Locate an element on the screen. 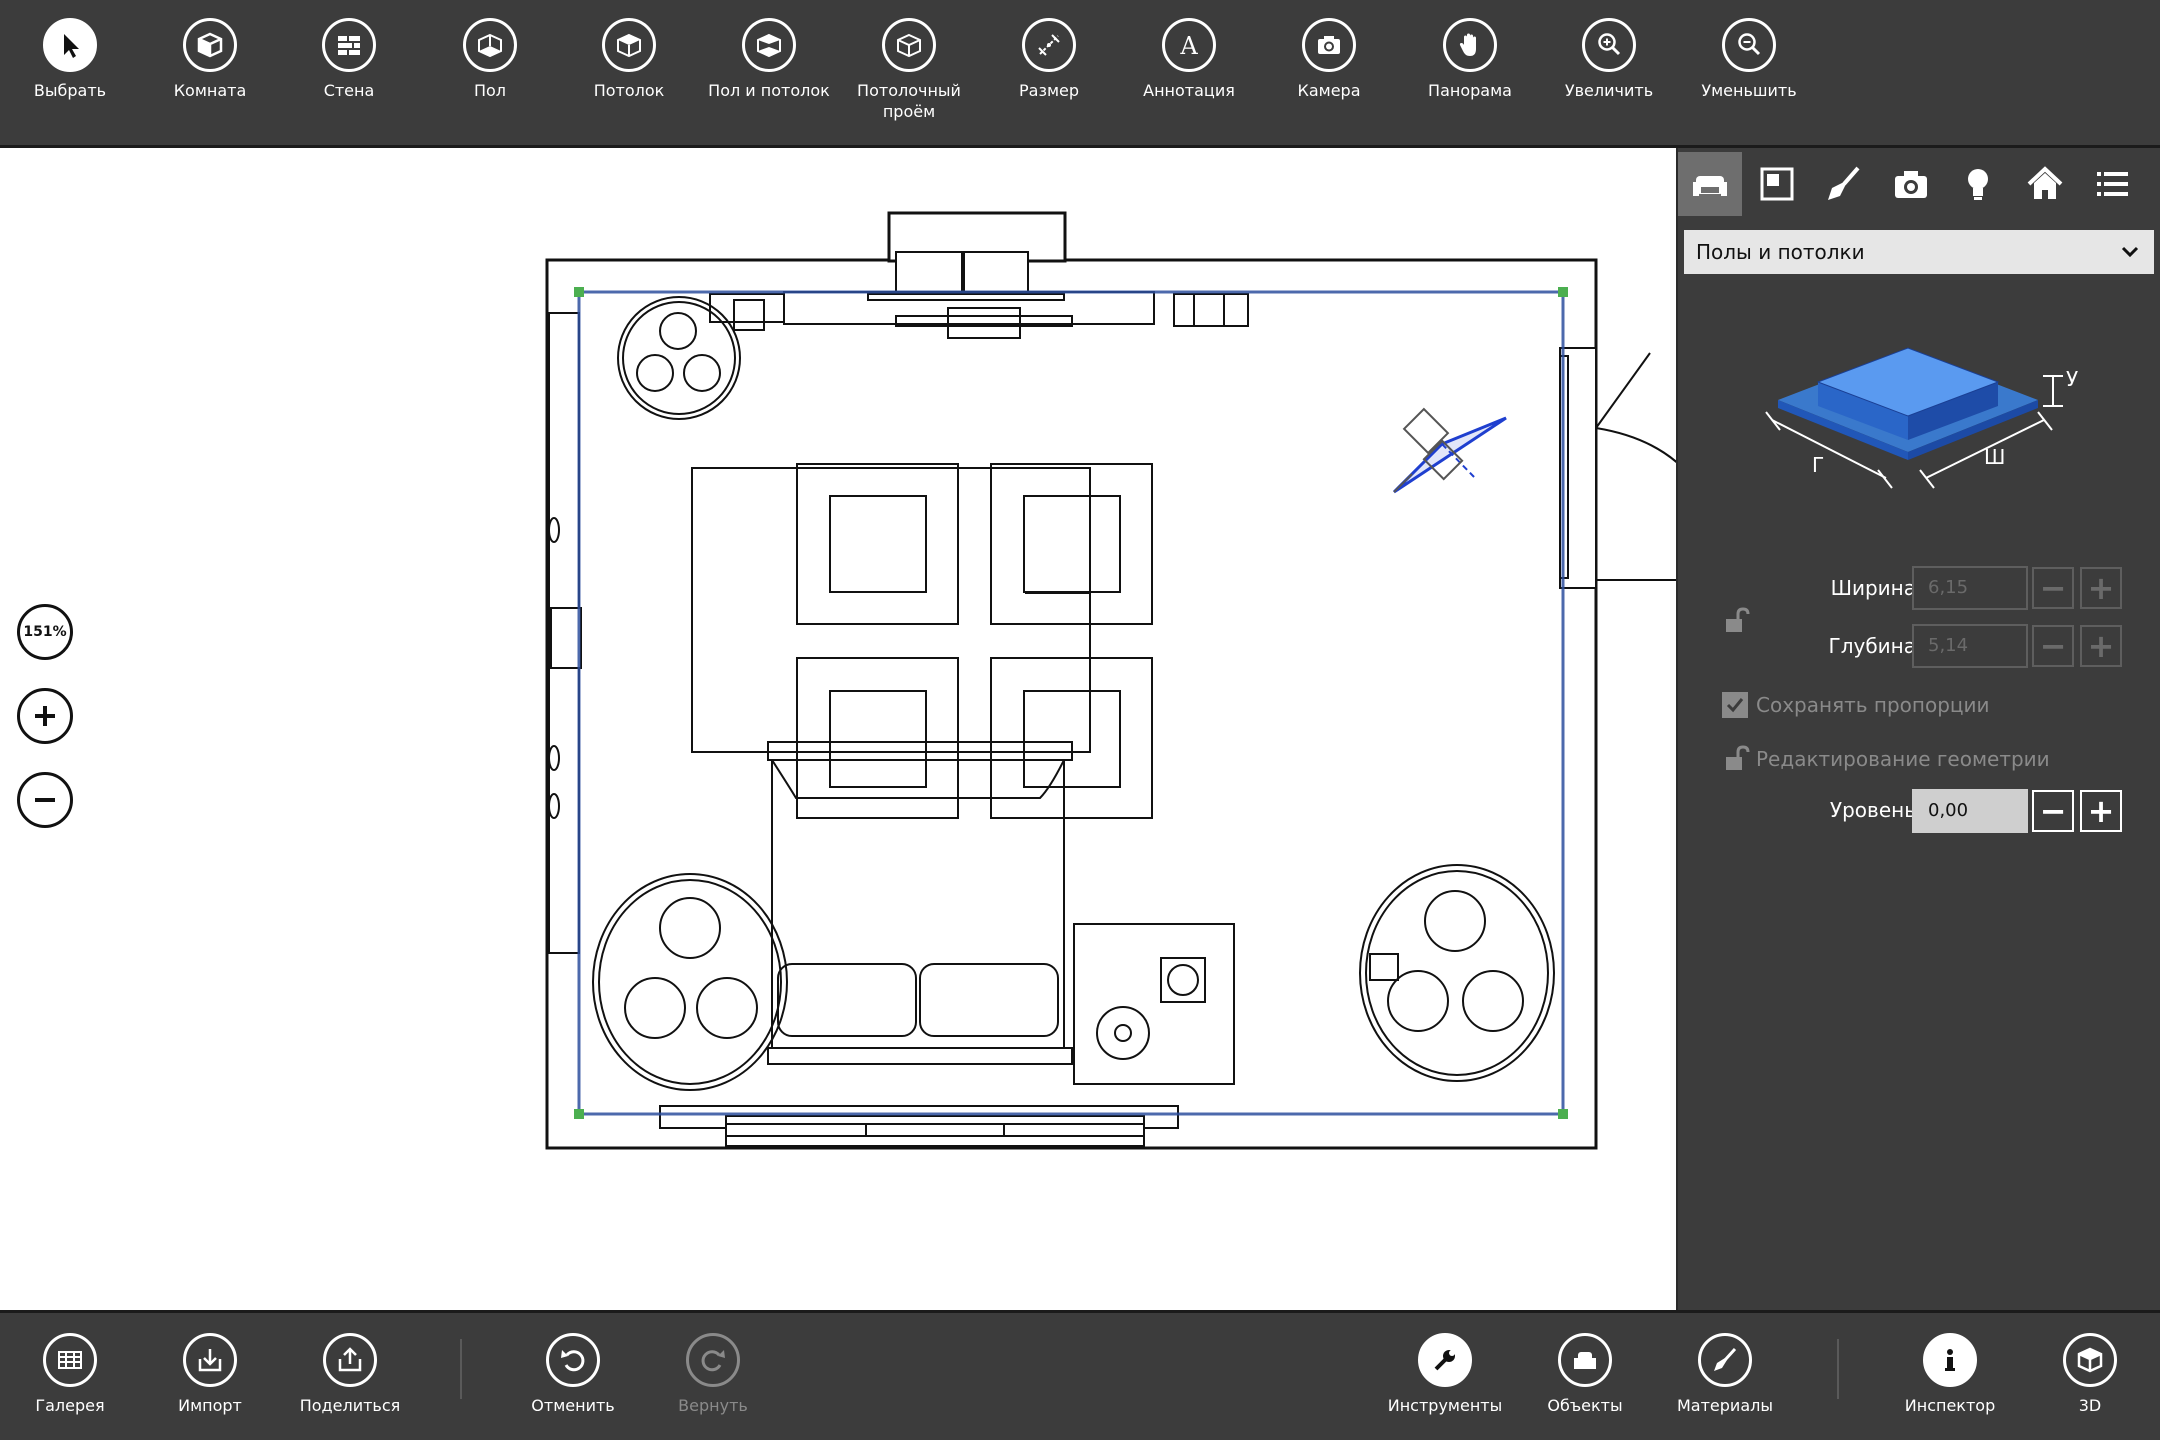  lock-open-icon is located at coordinates (1737, 621).